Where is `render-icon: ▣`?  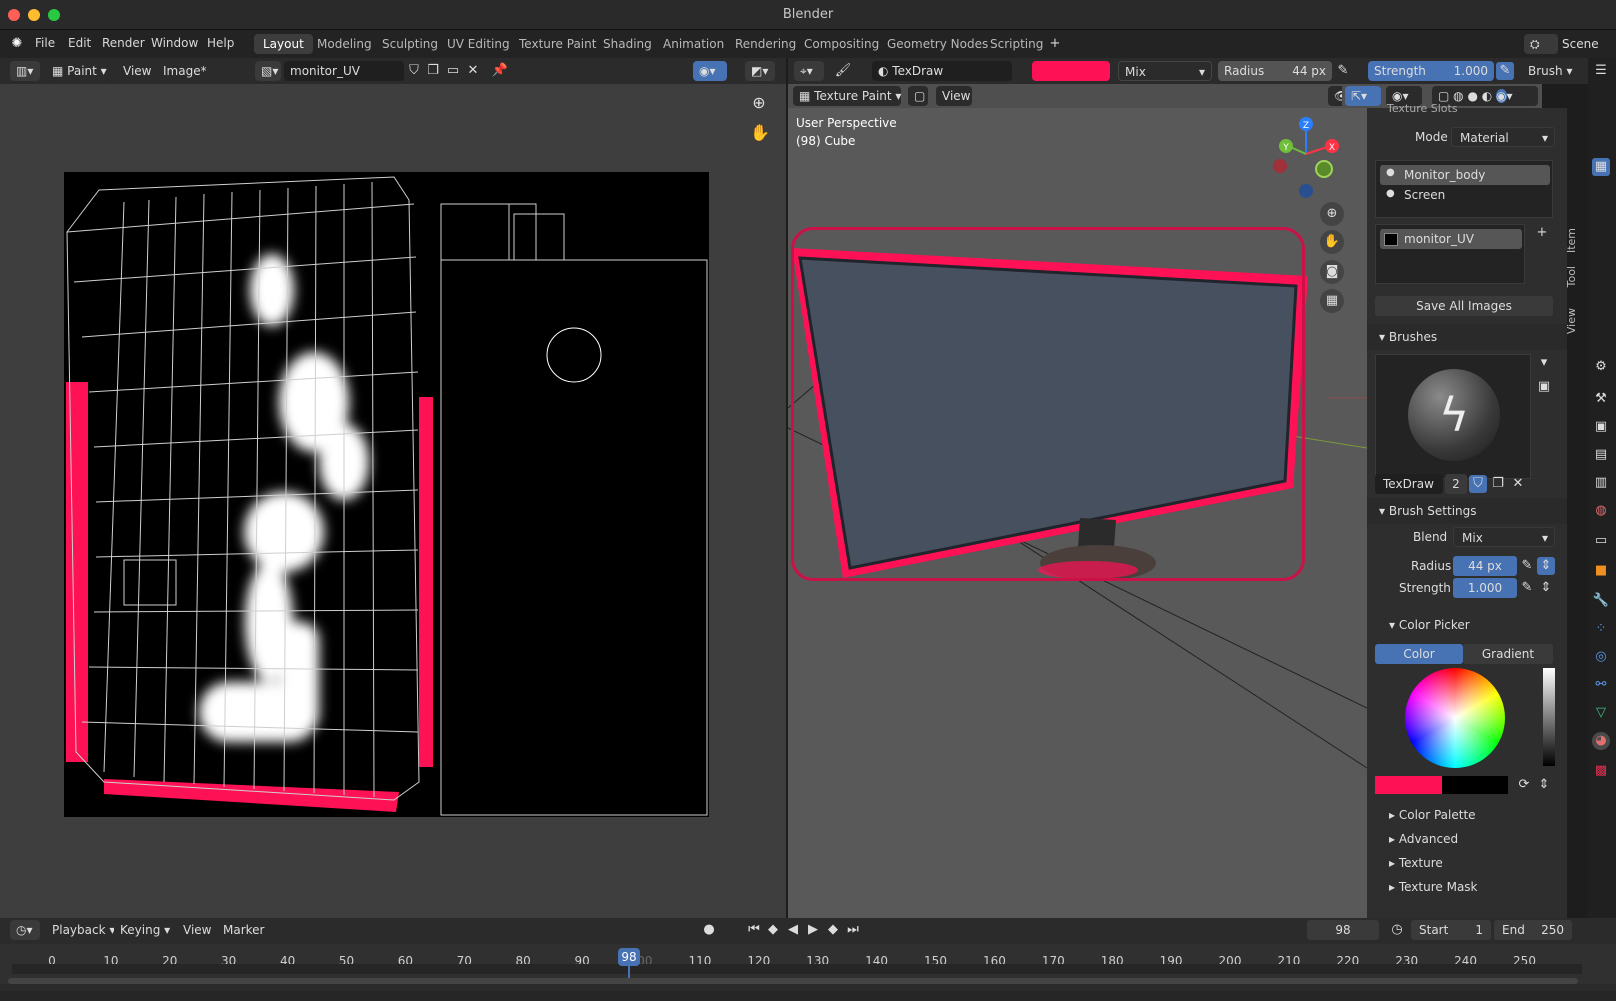 render-icon: ▣ is located at coordinates (1601, 427).